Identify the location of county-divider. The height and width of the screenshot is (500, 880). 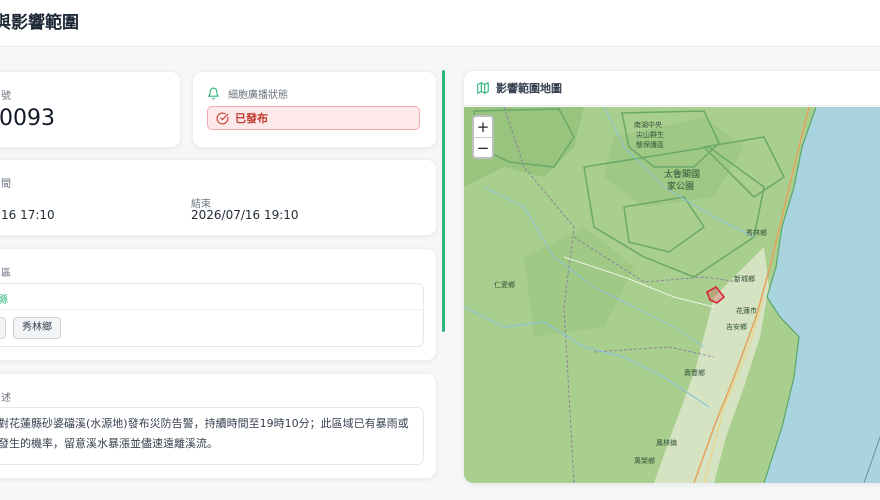
(211, 309).